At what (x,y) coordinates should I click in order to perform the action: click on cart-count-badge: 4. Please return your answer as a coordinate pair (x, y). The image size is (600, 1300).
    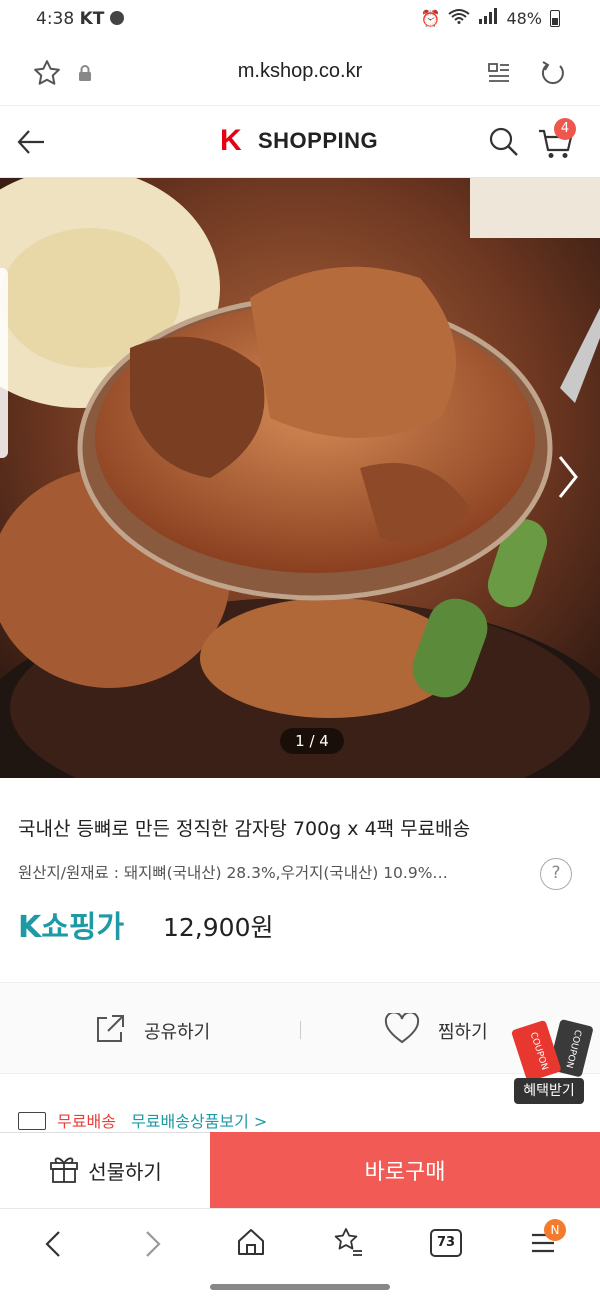
    Looking at the image, I should click on (565, 129).